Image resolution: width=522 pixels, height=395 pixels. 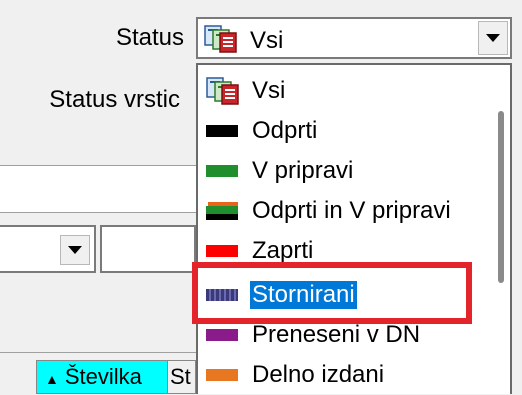 What do you see at coordinates (303, 170) in the screenshot?
I see `dropdown-item-label: V pripravi` at bounding box center [303, 170].